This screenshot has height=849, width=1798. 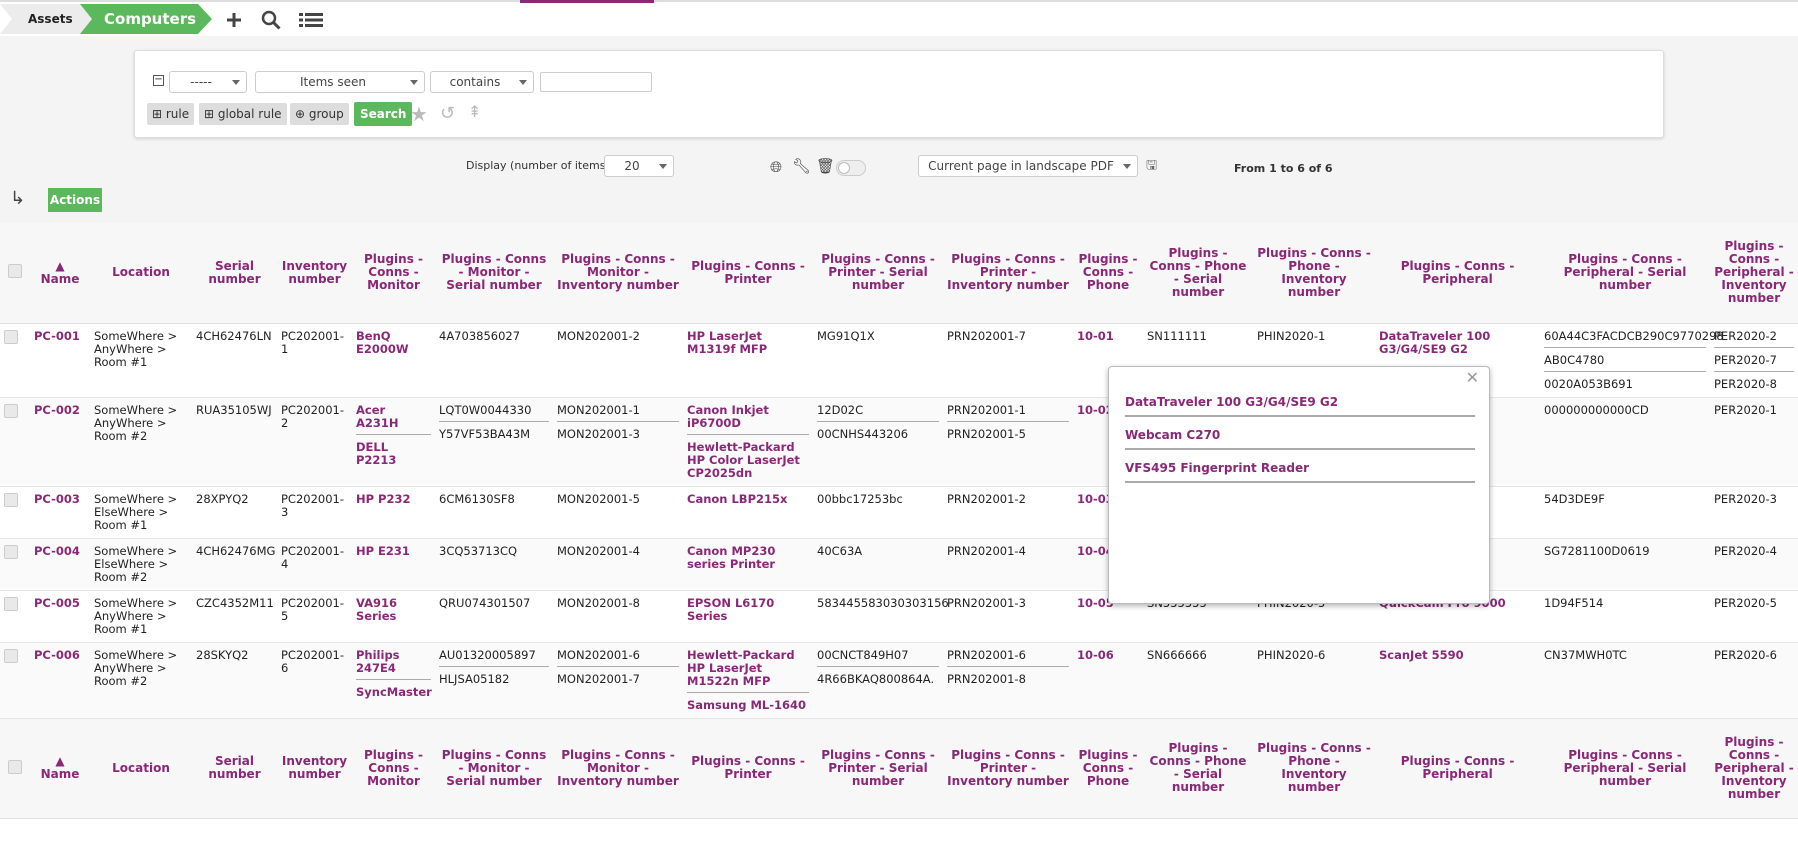 I want to click on cell-peripheral: ScanJet 5590, so click(x=1457, y=680).